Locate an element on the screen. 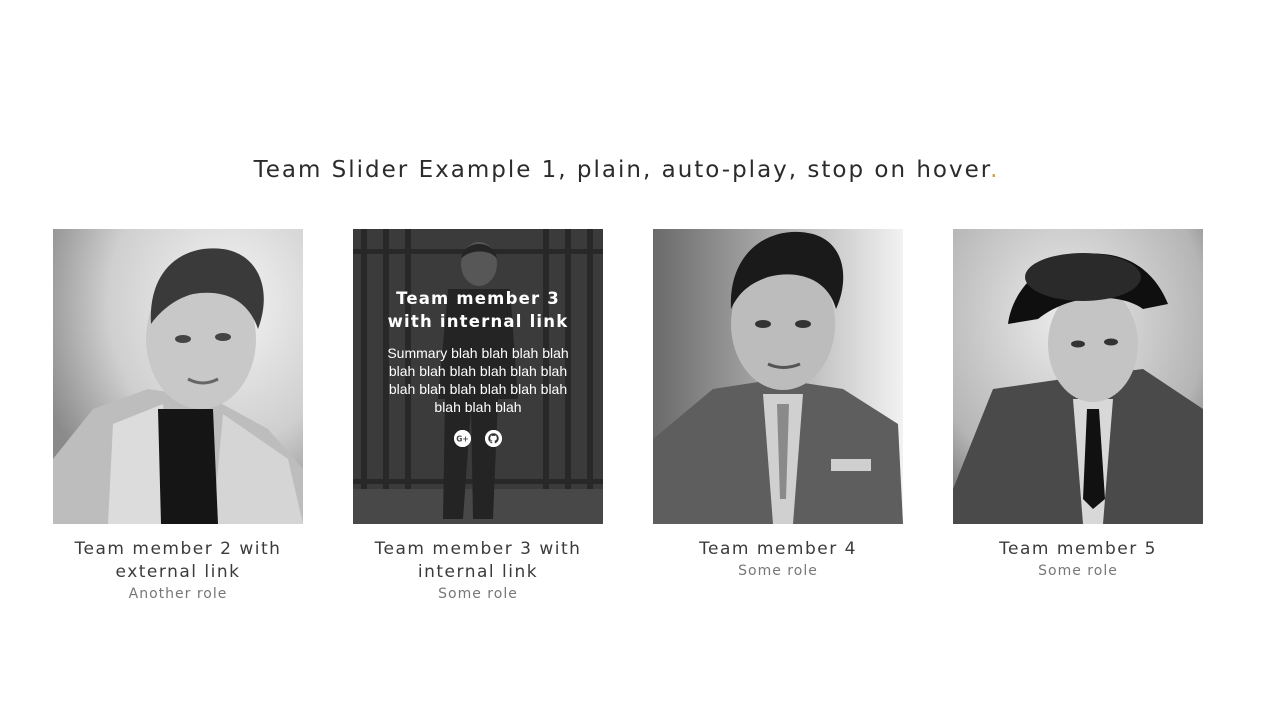 The image size is (1265, 728). github-icon is located at coordinates (493, 438).